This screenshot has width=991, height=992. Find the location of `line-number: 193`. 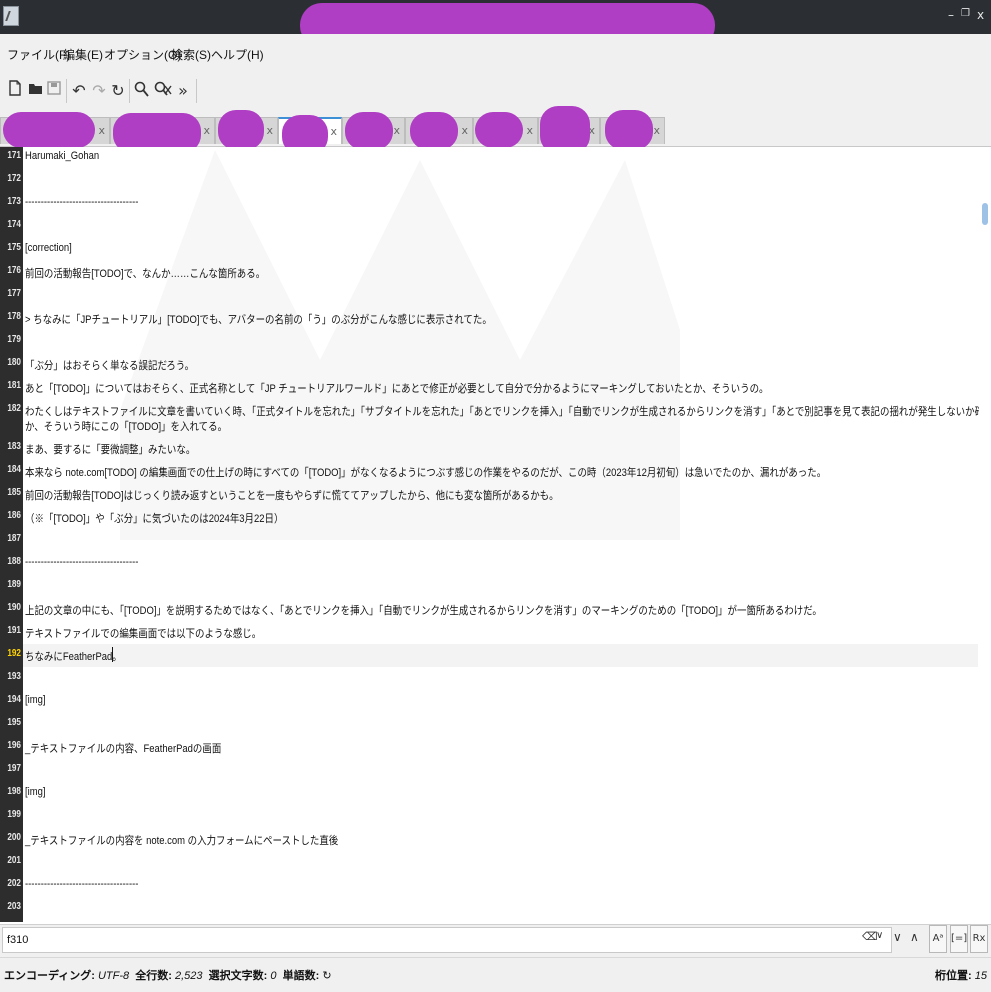

line-number: 193 is located at coordinates (14, 676).